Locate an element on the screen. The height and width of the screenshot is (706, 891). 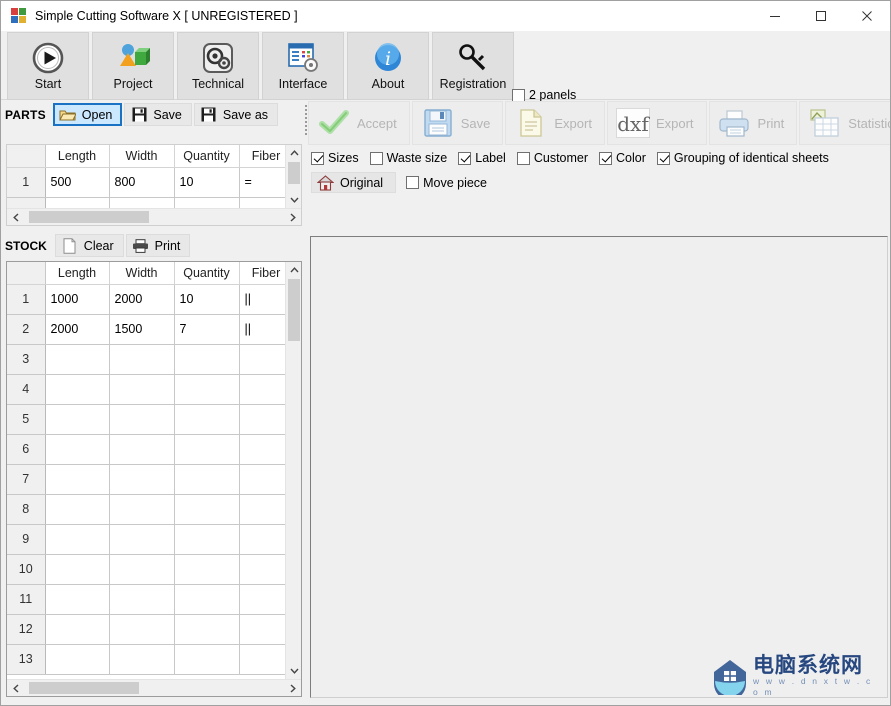
start-button: Start is located at coordinates (48, 66).